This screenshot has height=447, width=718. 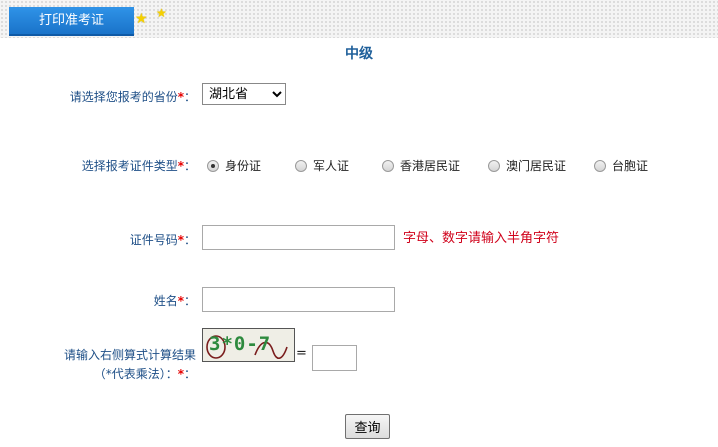 I want to click on name-label: 姓名*：, so click(x=175, y=300).